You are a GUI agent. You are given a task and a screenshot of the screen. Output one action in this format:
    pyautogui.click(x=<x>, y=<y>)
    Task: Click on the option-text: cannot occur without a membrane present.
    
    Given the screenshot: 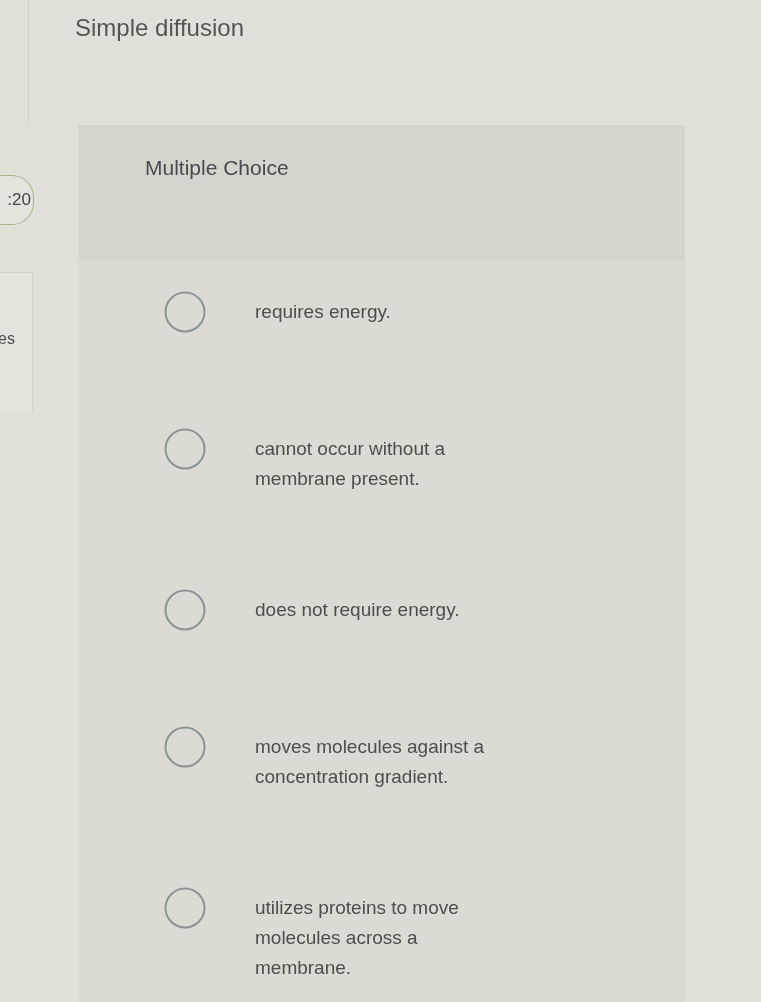 What is the action you would take?
    pyautogui.click(x=351, y=464)
    